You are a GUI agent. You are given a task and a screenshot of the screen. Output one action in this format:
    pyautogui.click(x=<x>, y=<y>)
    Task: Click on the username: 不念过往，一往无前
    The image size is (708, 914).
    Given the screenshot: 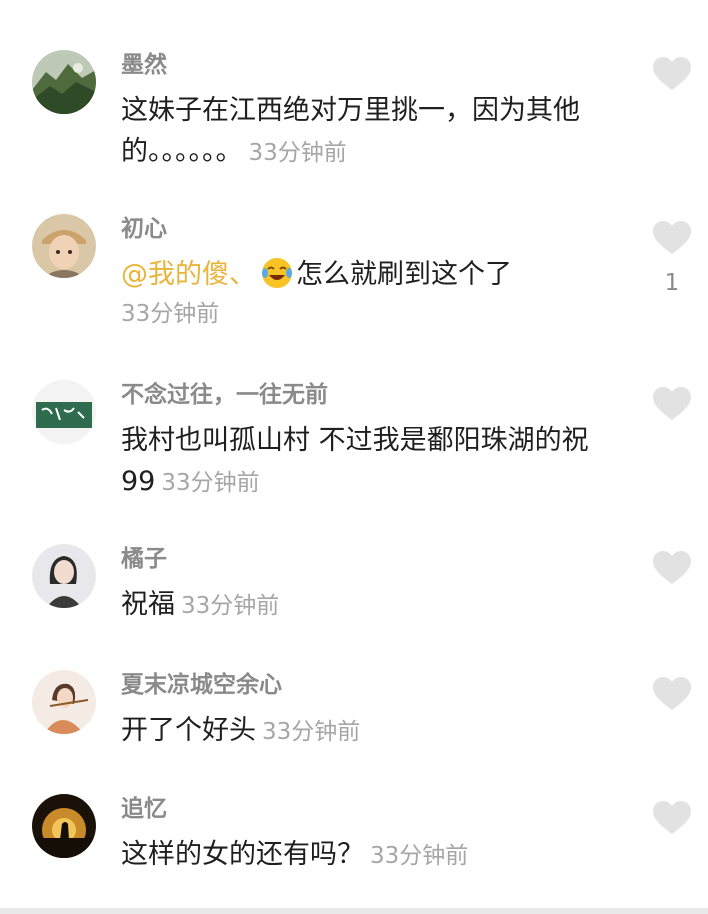 What is the action you would take?
    pyautogui.click(x=224, y=395)
    